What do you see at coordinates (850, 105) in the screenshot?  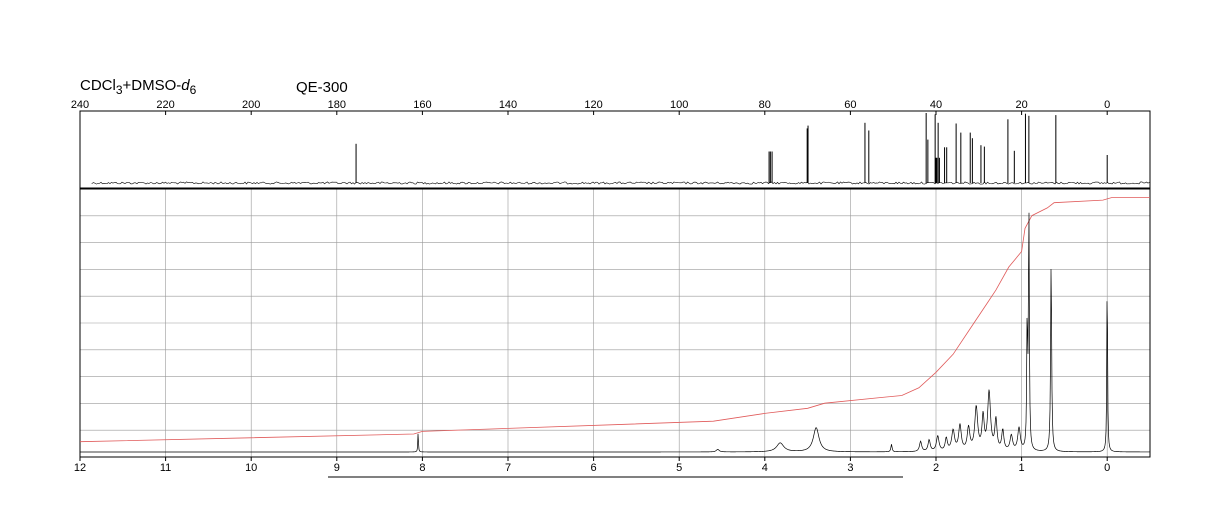 I see `c13-tick-label: 60` at bounding box center [850, 105].